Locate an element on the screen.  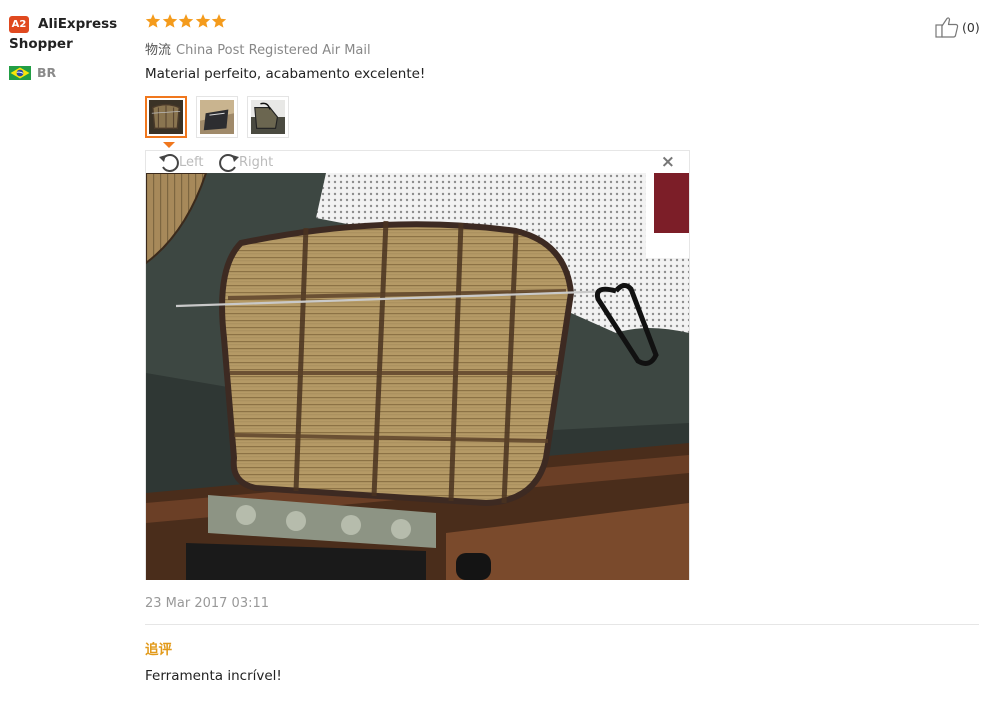
review-date: 23 Mar 2017 03:11 is located at coordinates (207, 603).